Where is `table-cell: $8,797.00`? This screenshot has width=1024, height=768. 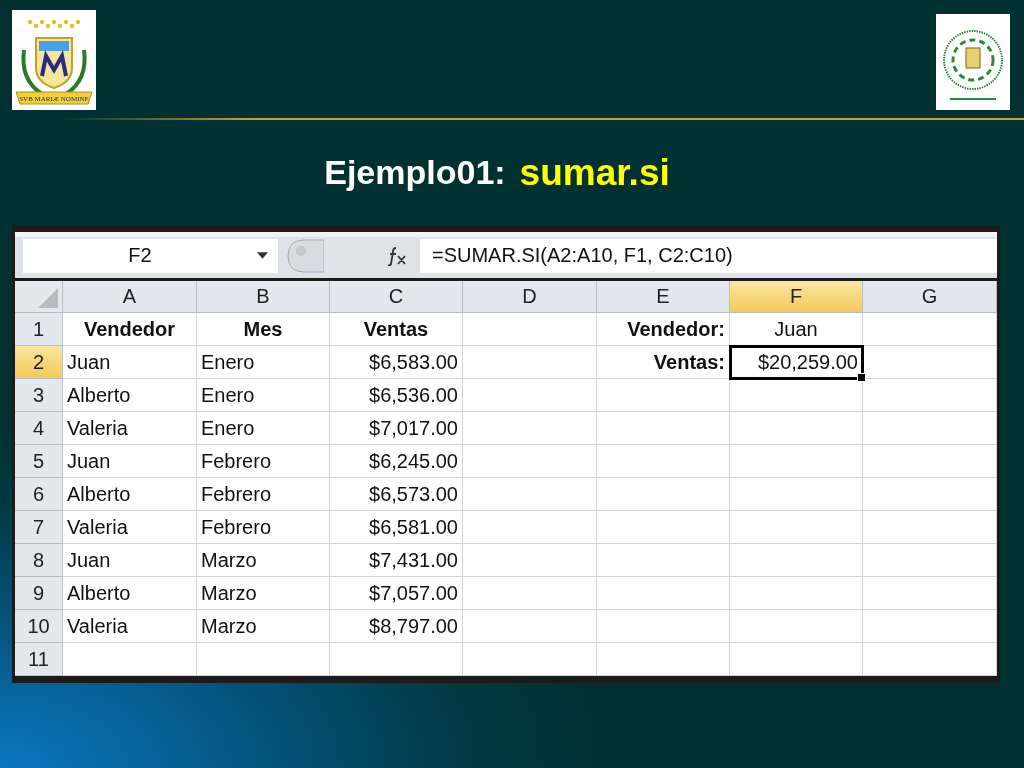
table-cell: $8,797.00 is located at coordinates (396, 626).